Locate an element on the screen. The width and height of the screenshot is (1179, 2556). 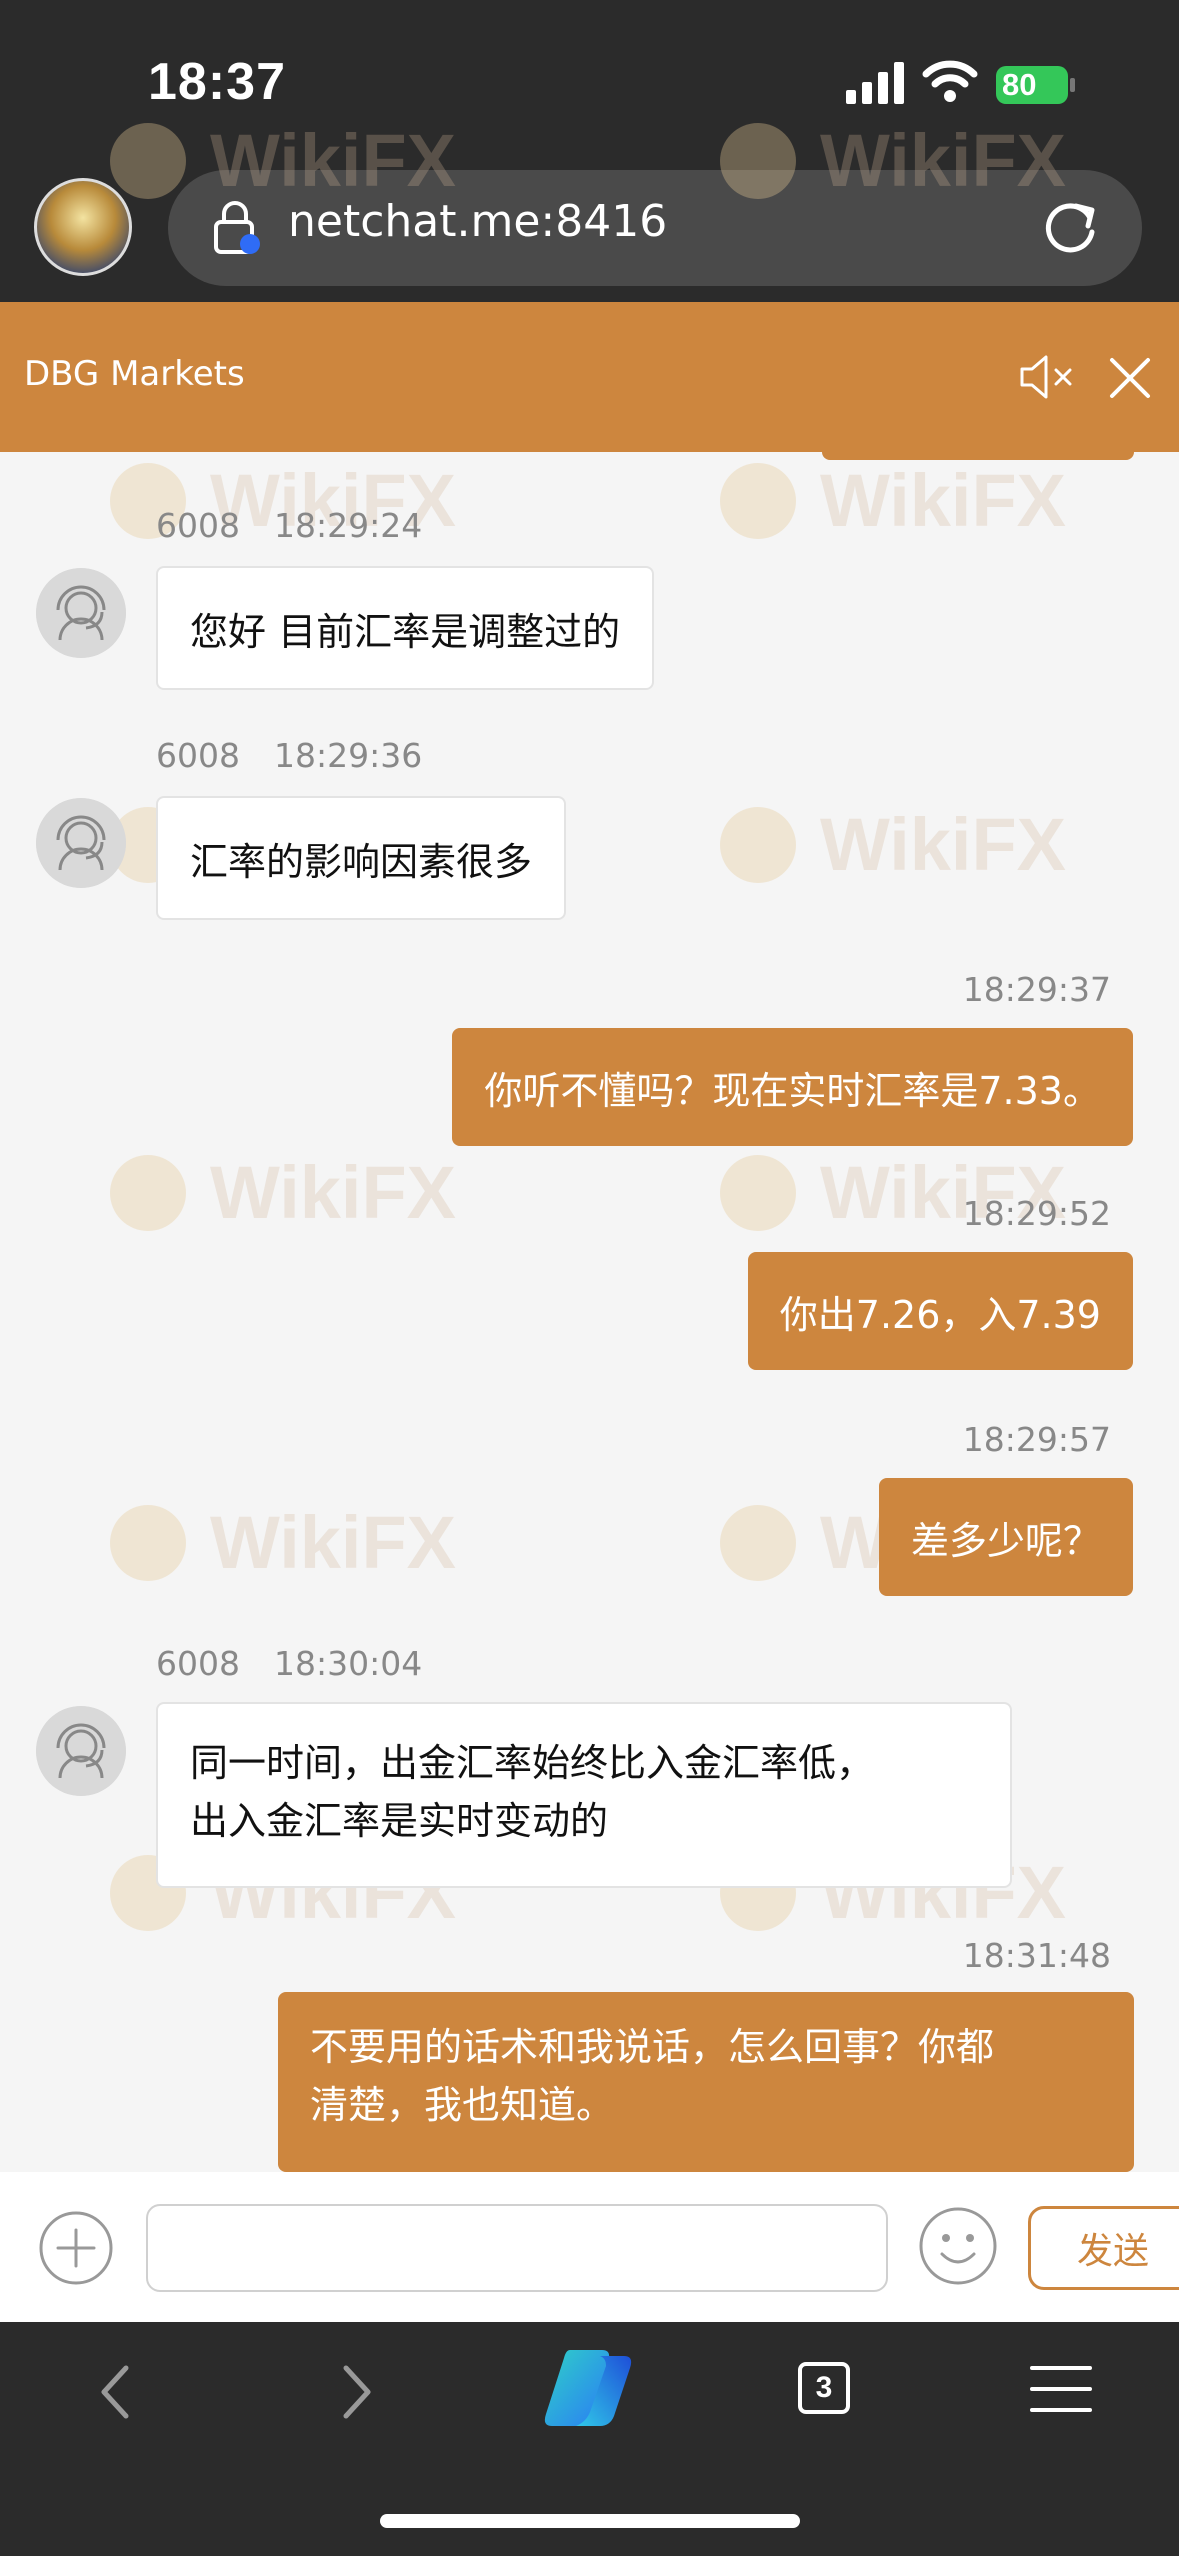
message-bubble: 同一时间，出金汇率始终比入金汇率低， 出入金汇率是实时变动的 is located at coordinates (584, 1795).